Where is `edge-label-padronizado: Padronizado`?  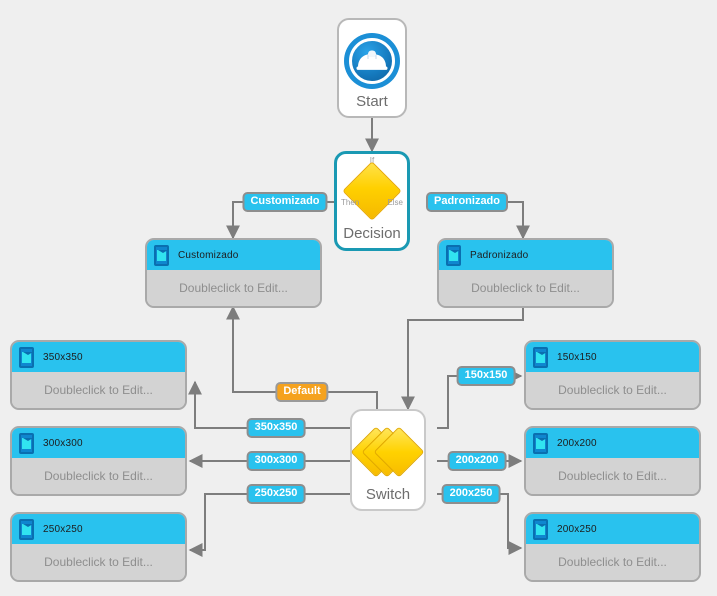 edge-label-padronizado: Padronizado is located at coordinates (467, 202).